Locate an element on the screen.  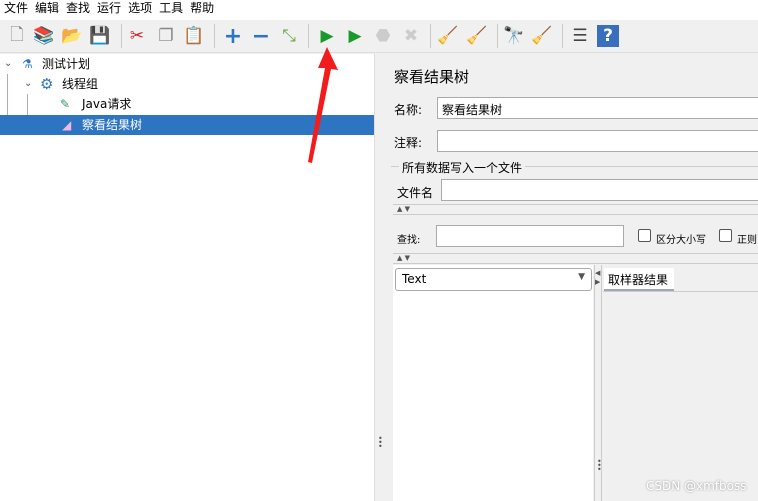
clear-all-button: 🧹 is located at coordinates (477, 36).